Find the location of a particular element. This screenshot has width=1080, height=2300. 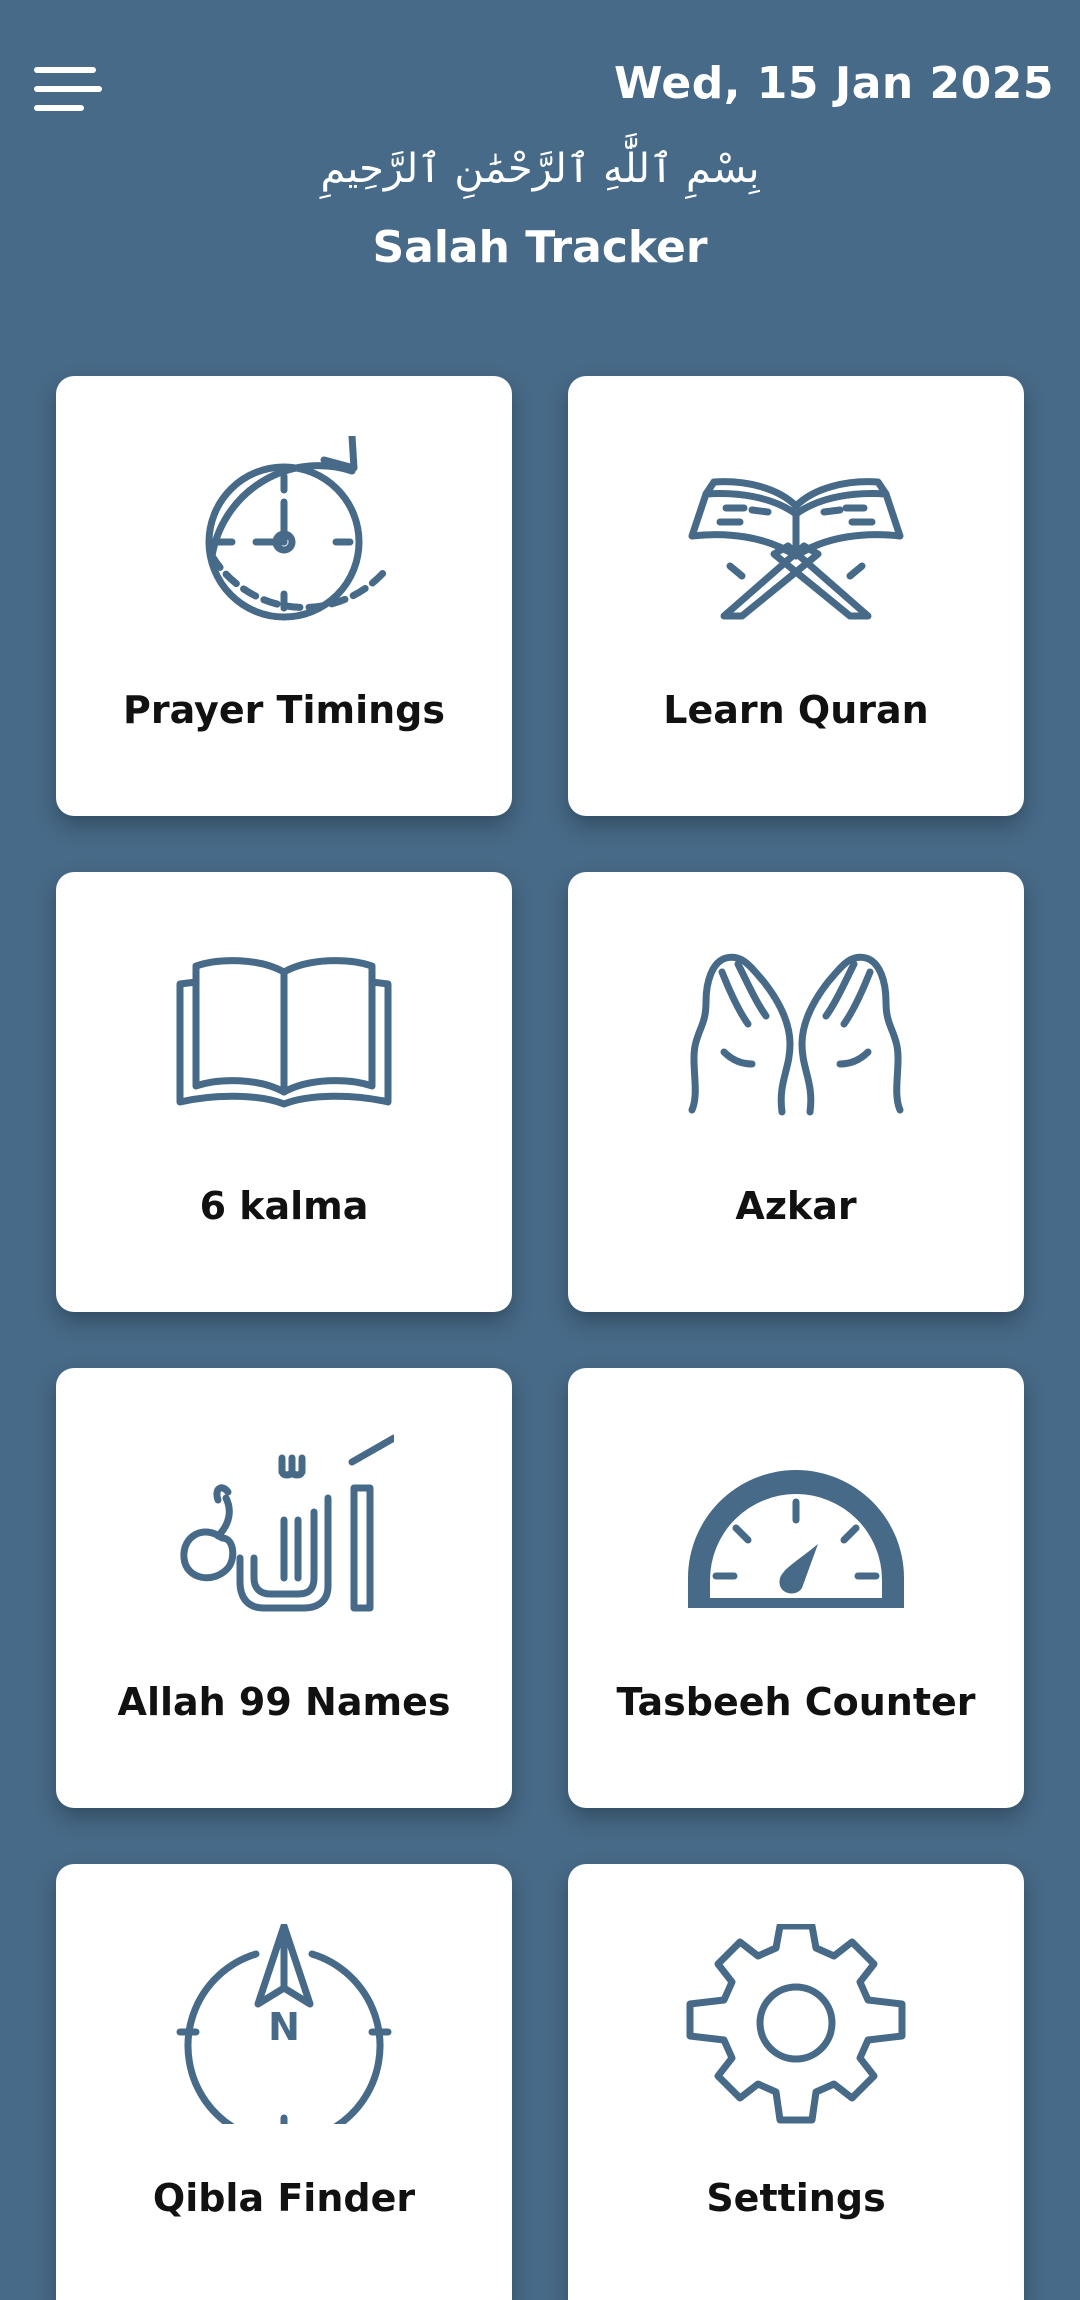

open-book-icon is located at coordinates (284, 1032).